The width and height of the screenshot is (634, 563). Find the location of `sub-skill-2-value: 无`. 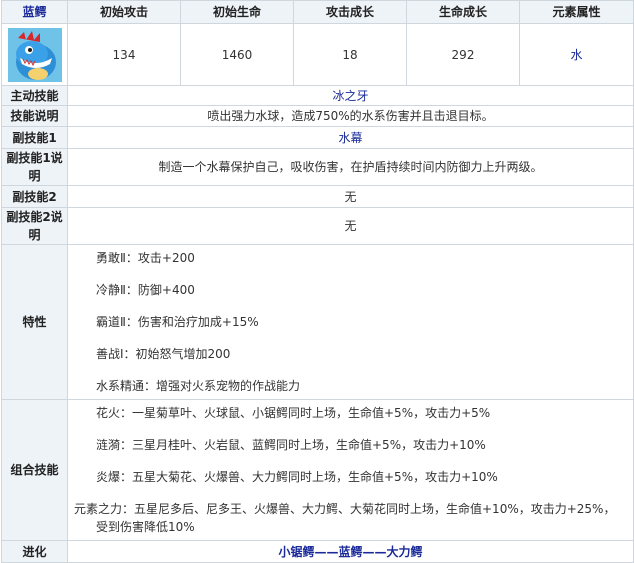

sub-skill-2-value: 无 is located at coordinates (350, 196).